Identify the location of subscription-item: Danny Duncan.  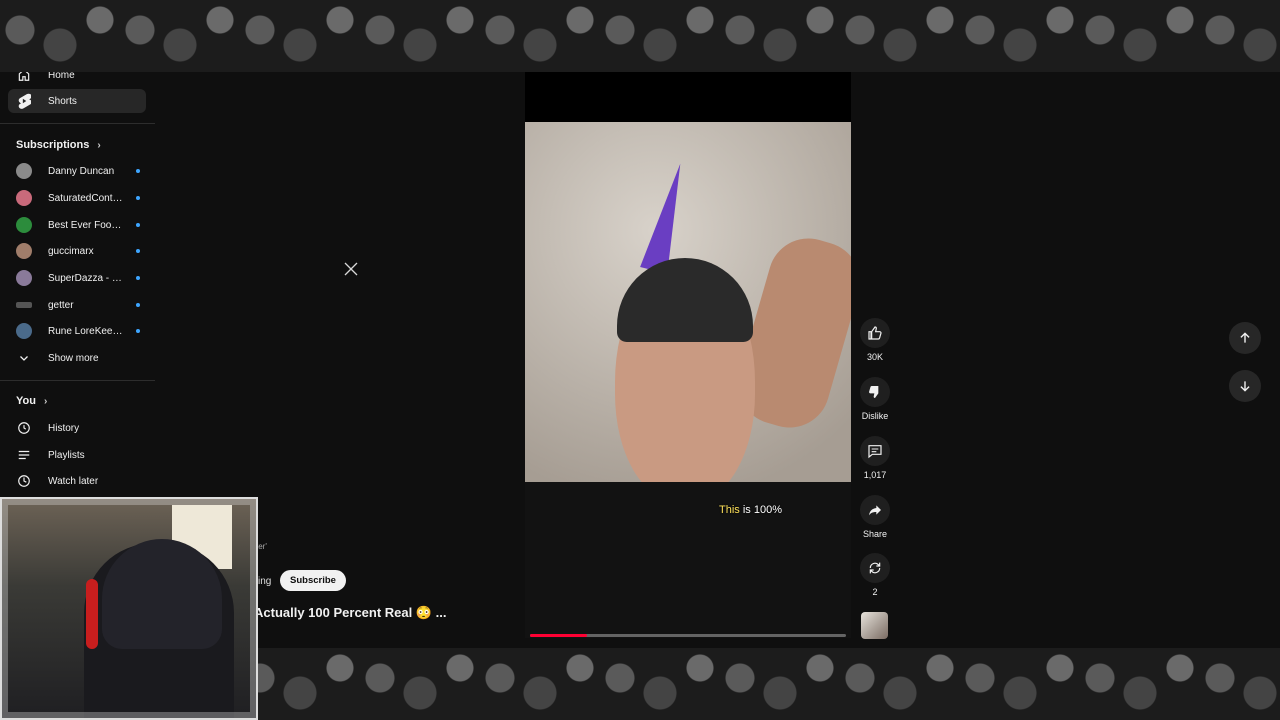
(77, 171).